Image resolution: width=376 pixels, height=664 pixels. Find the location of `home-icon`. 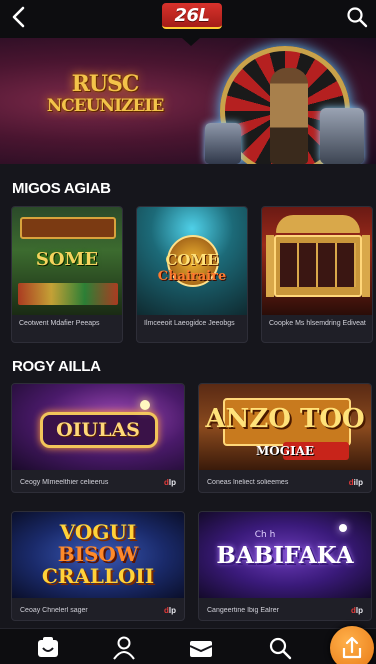

home-icon is located at coordinates (48, 647).